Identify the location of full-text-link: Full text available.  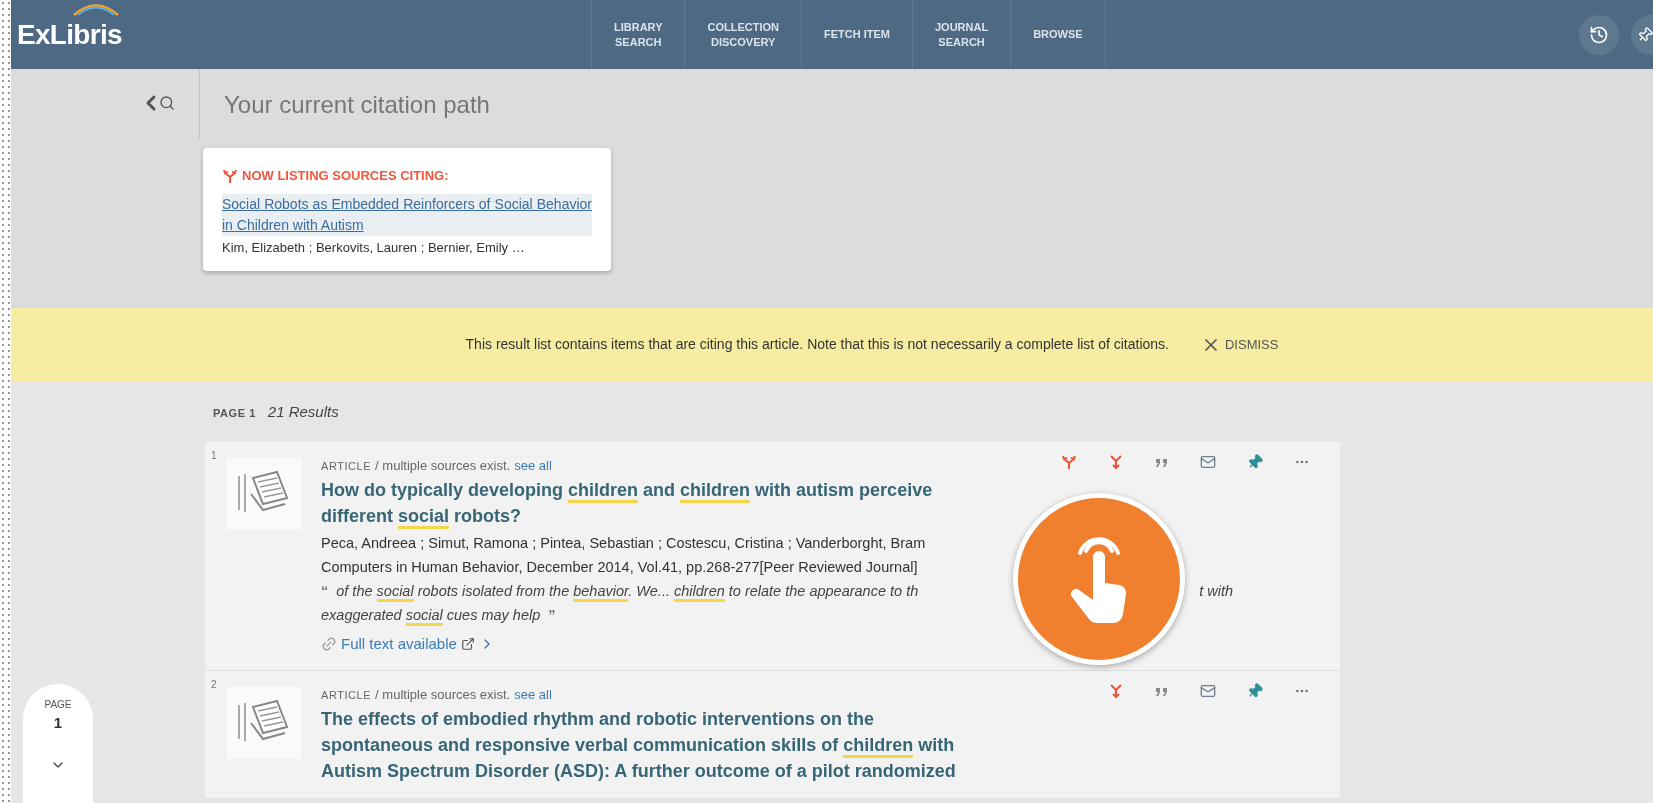
(830, 644).